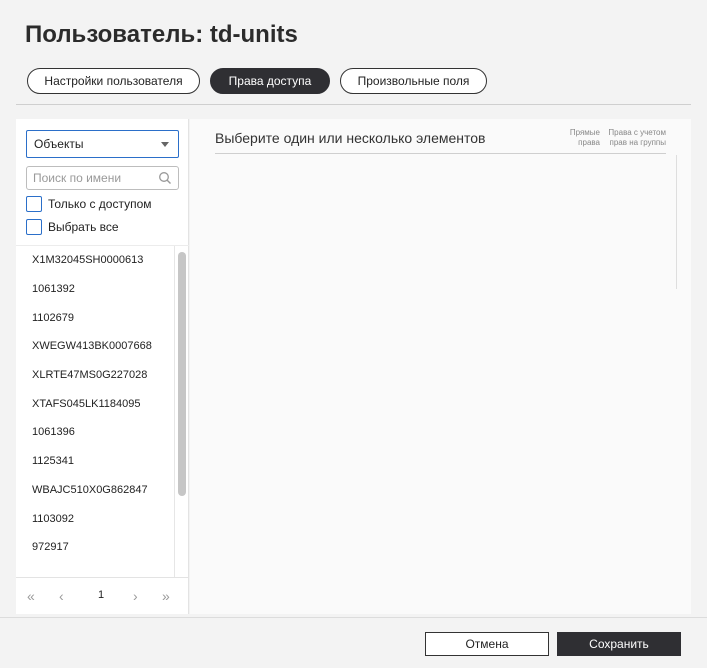 Image resolution: width=707 pixels, height=668 pixels. Describe the element at coordinates (102, 518) in the screenshot. I see `list-item: 1103092` at that location.